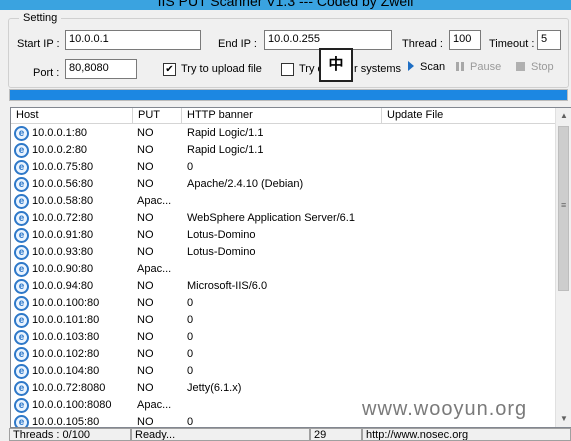  What do you see at coordinates (336, 65) in the screenshot?
I see `ime-indicator: 中` at bounding box center [336, 65].